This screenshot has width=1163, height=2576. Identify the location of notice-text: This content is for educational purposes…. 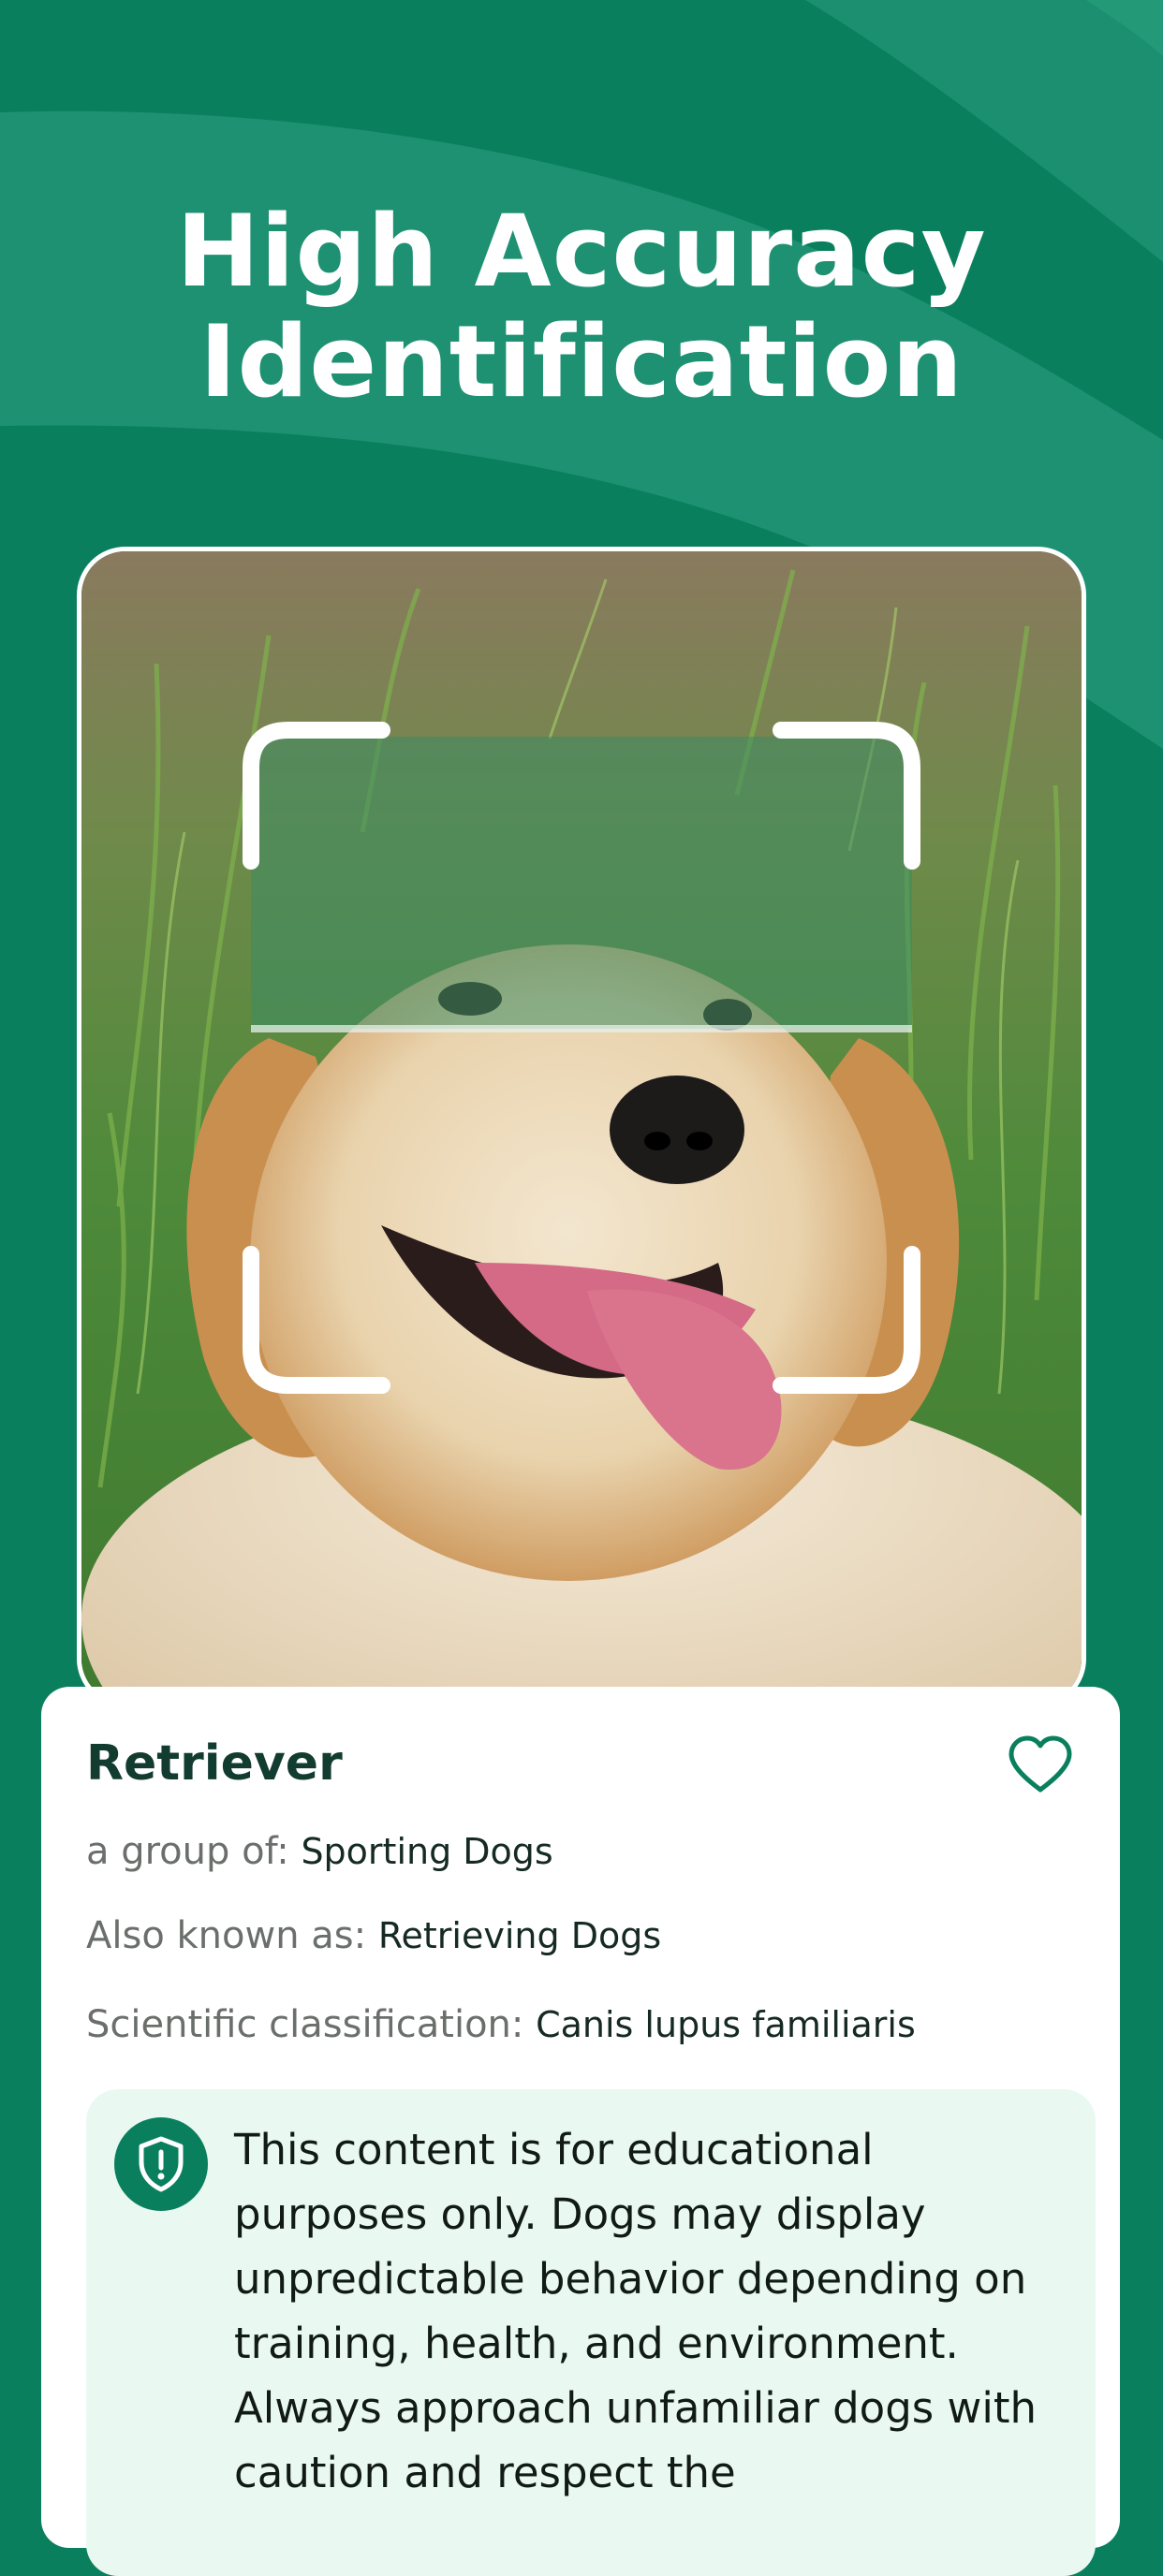
(636, 2311).